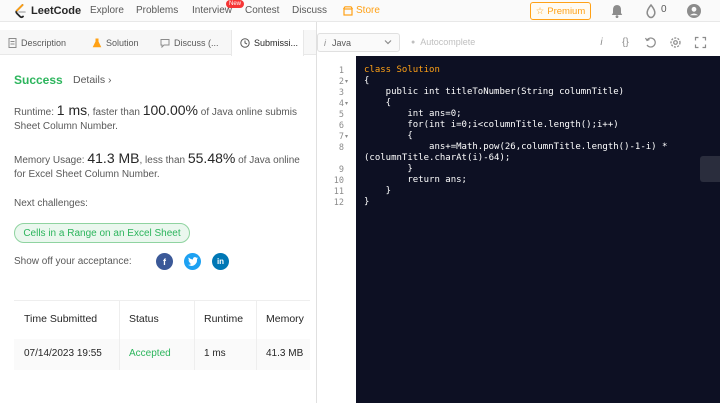  I want to click on coin-icon, so click(651, 11).